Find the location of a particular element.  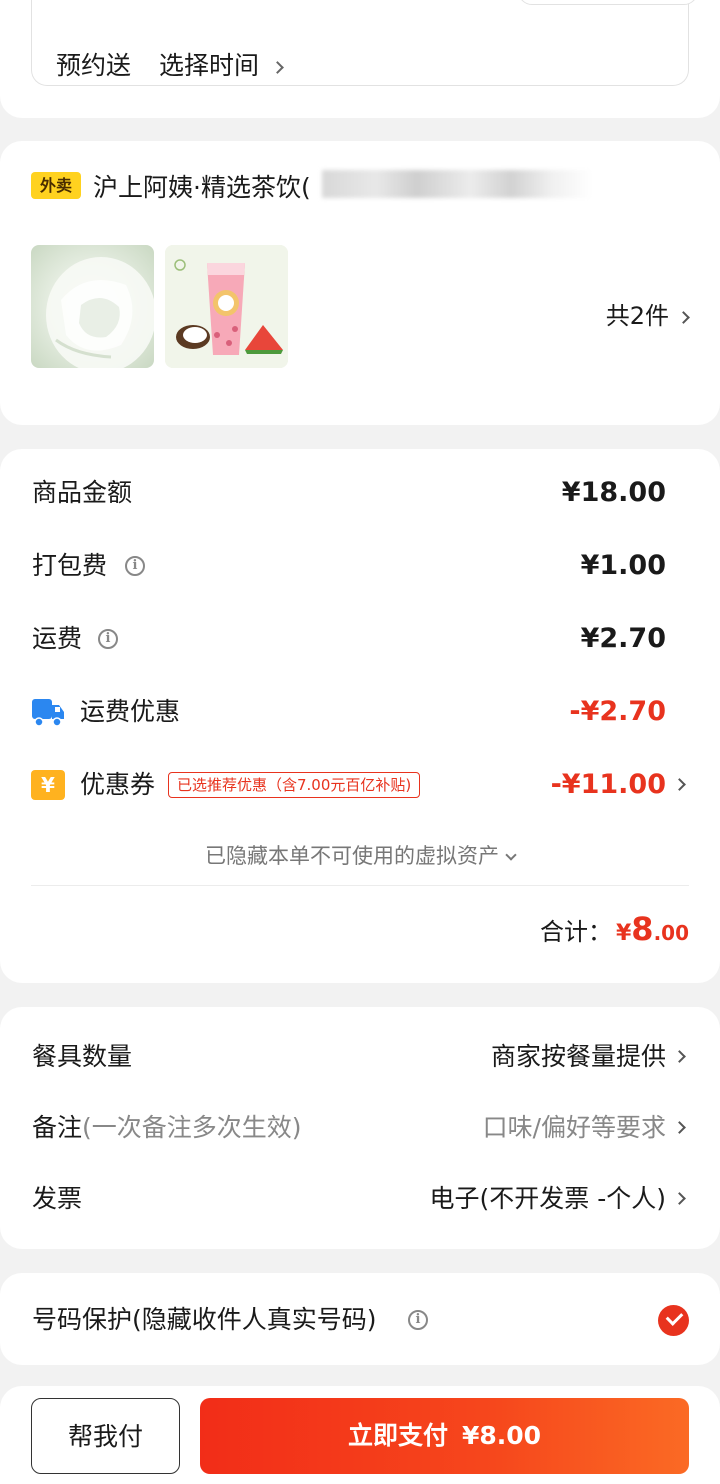

goods-amount-value: ¥18.00 is located at coordinates (613, 492).